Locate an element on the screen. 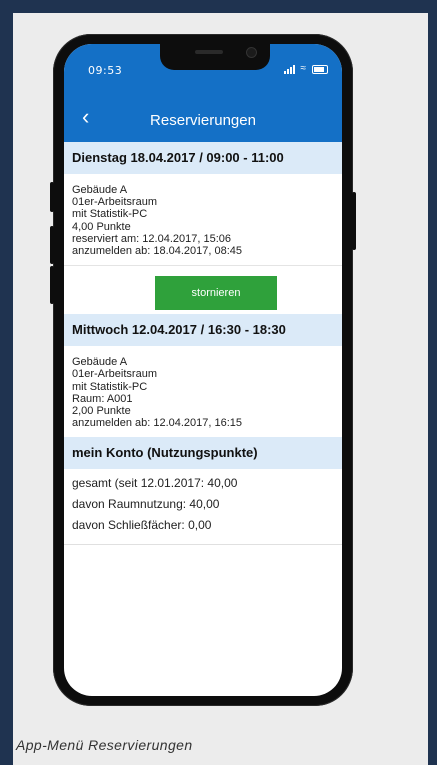 The height and width of the screenshot is (765, 437). cancel-row: stornieren is located at coordinates (203, 290).